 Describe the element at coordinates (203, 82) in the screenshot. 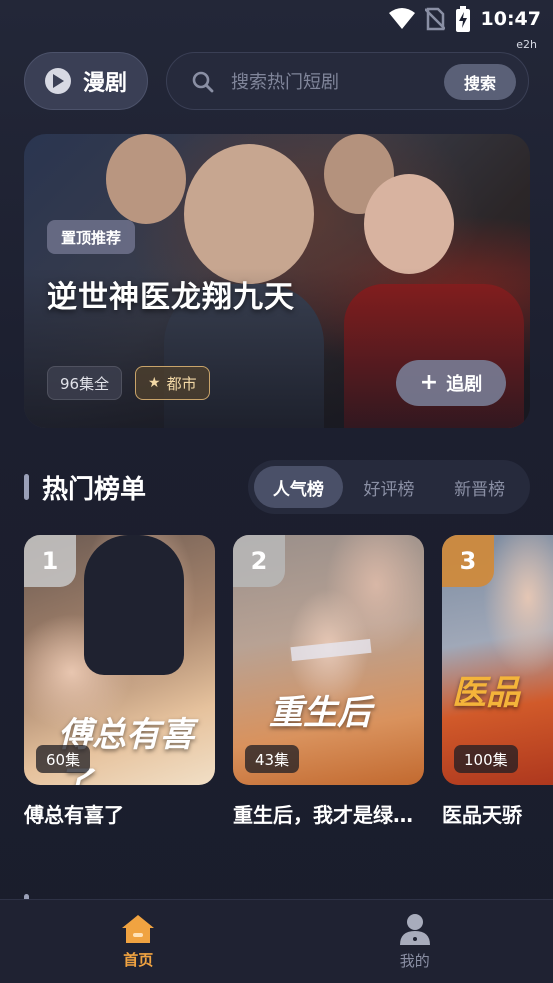

I see `search-icon` at that location.